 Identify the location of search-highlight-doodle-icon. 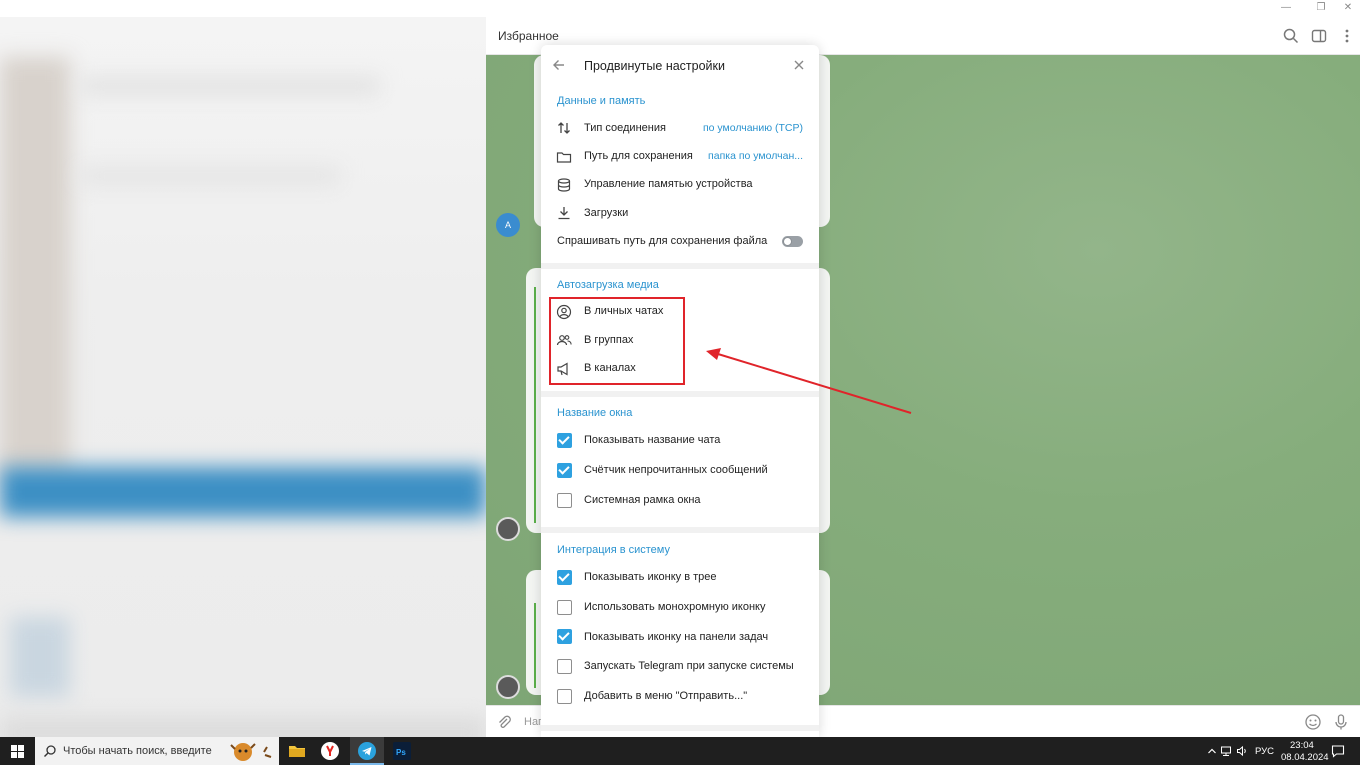
(251, 752).